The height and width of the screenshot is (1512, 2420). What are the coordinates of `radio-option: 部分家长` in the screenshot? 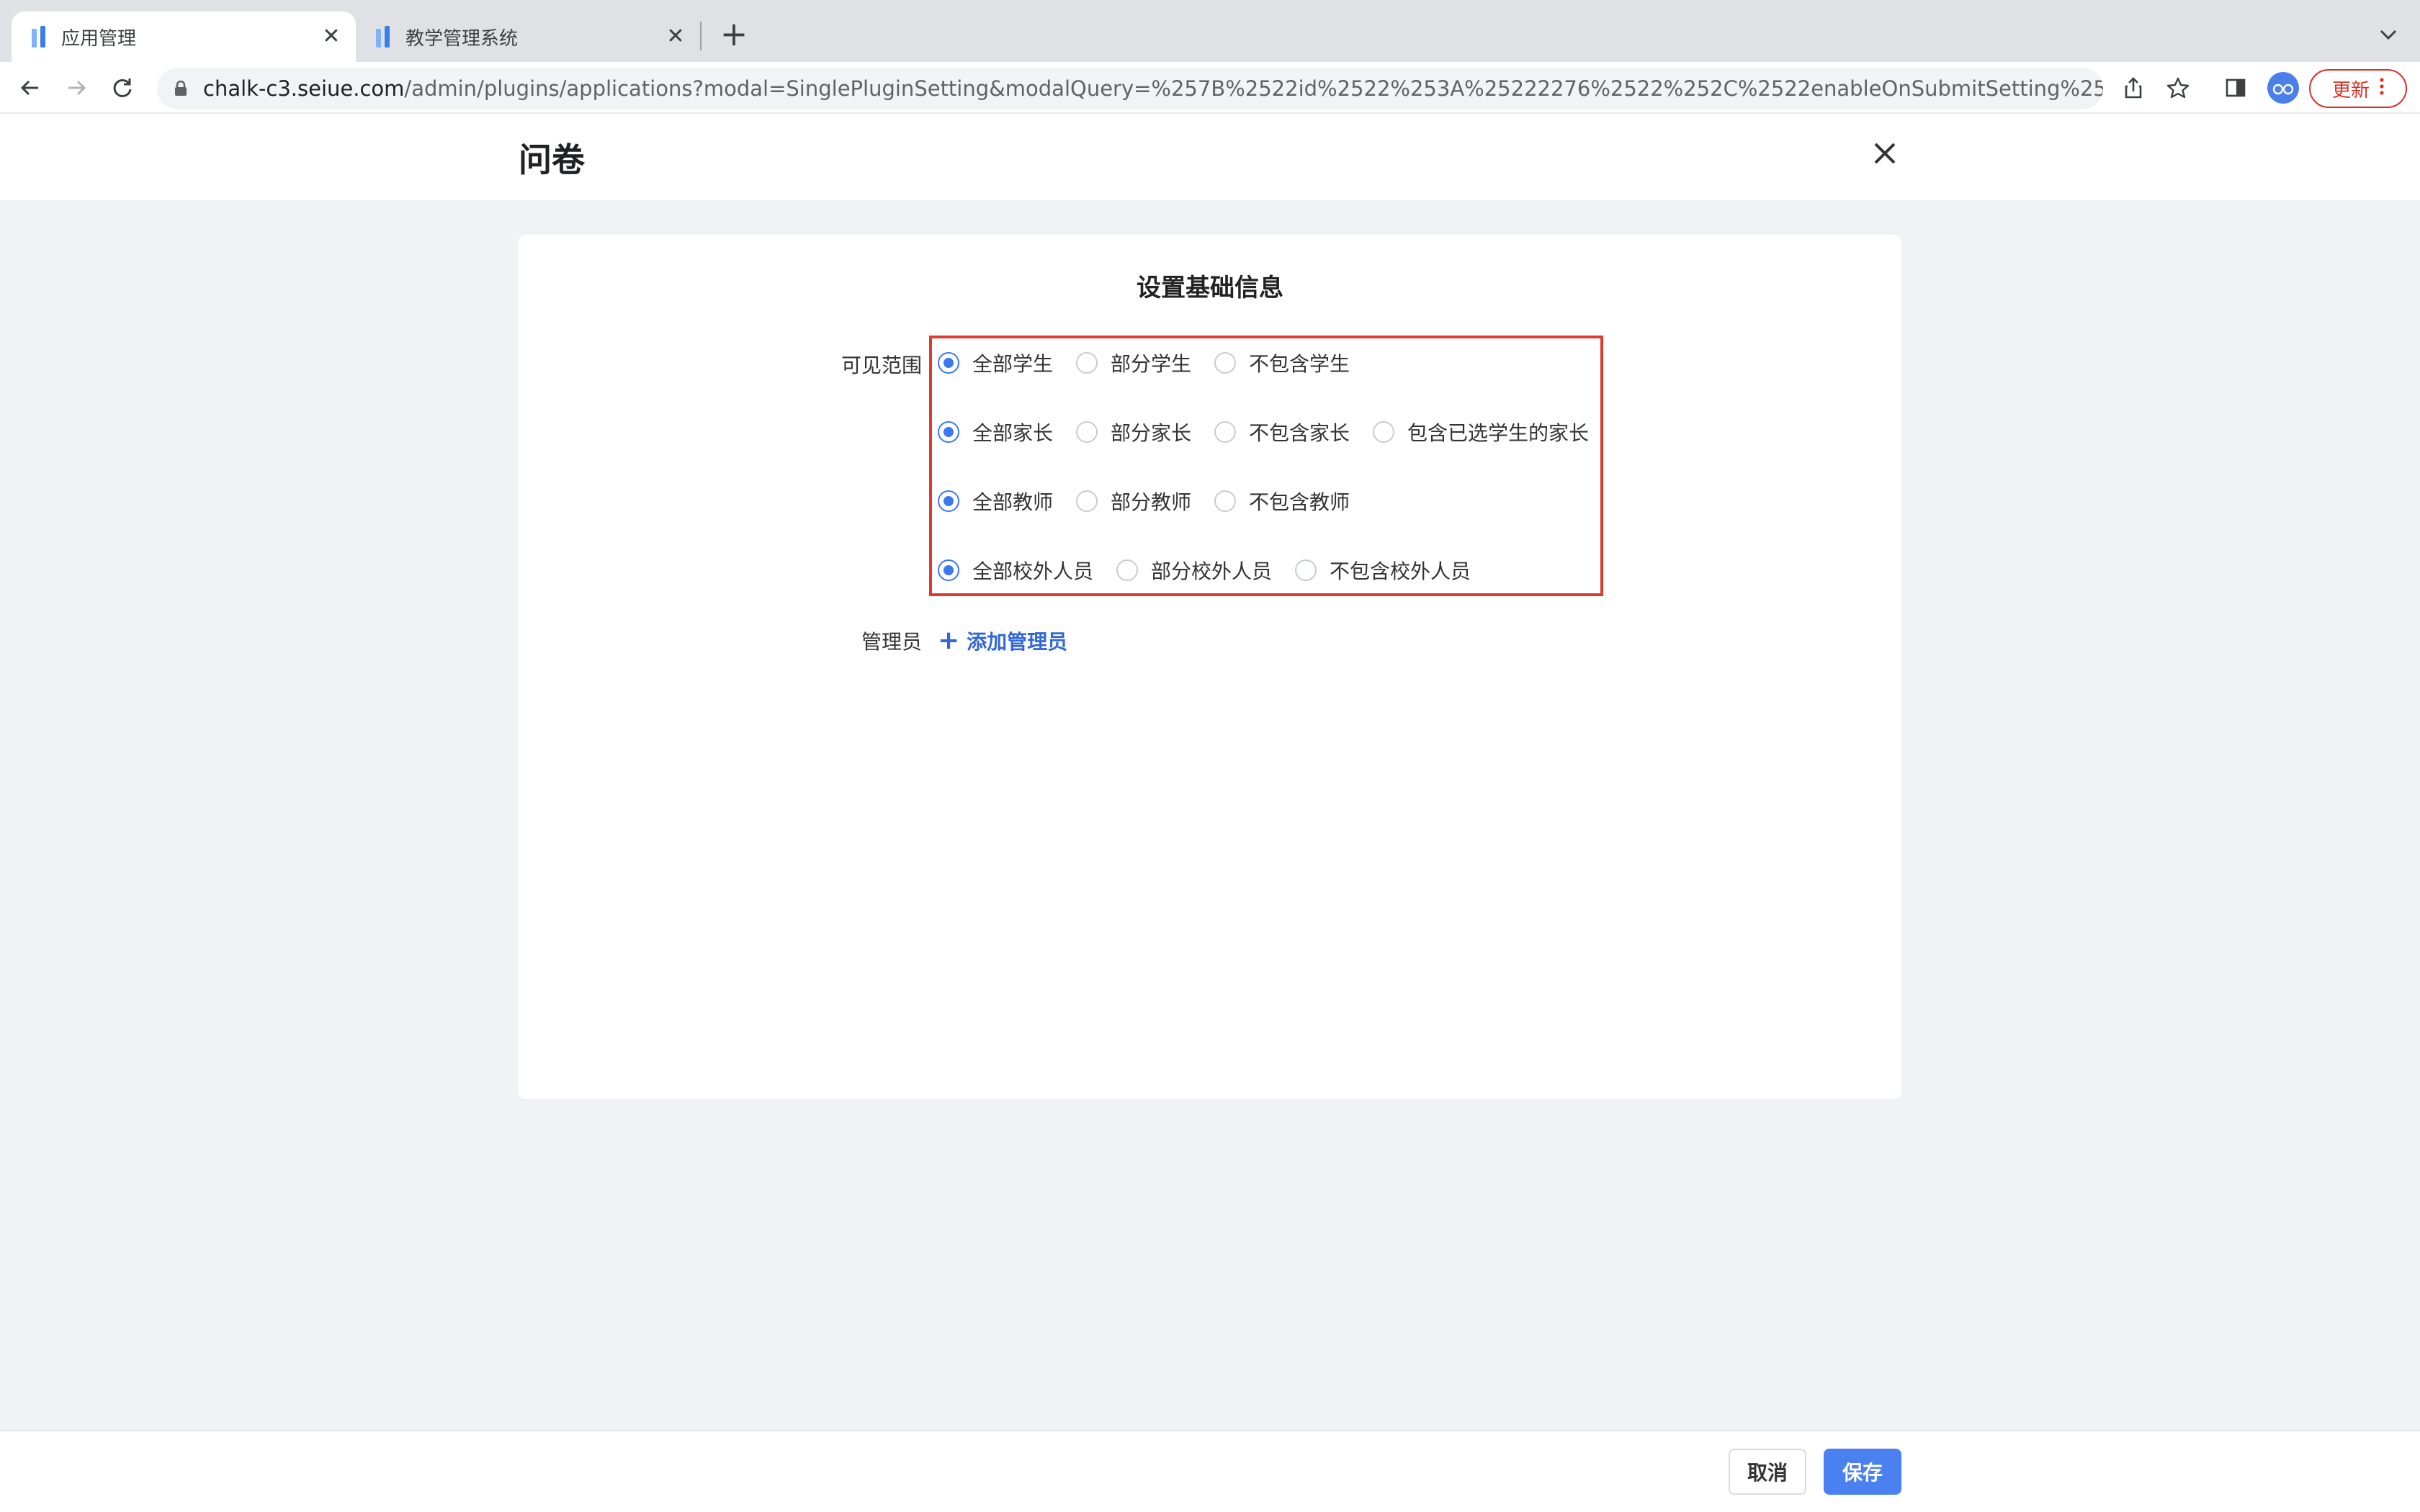 It's located at (1133, 432).